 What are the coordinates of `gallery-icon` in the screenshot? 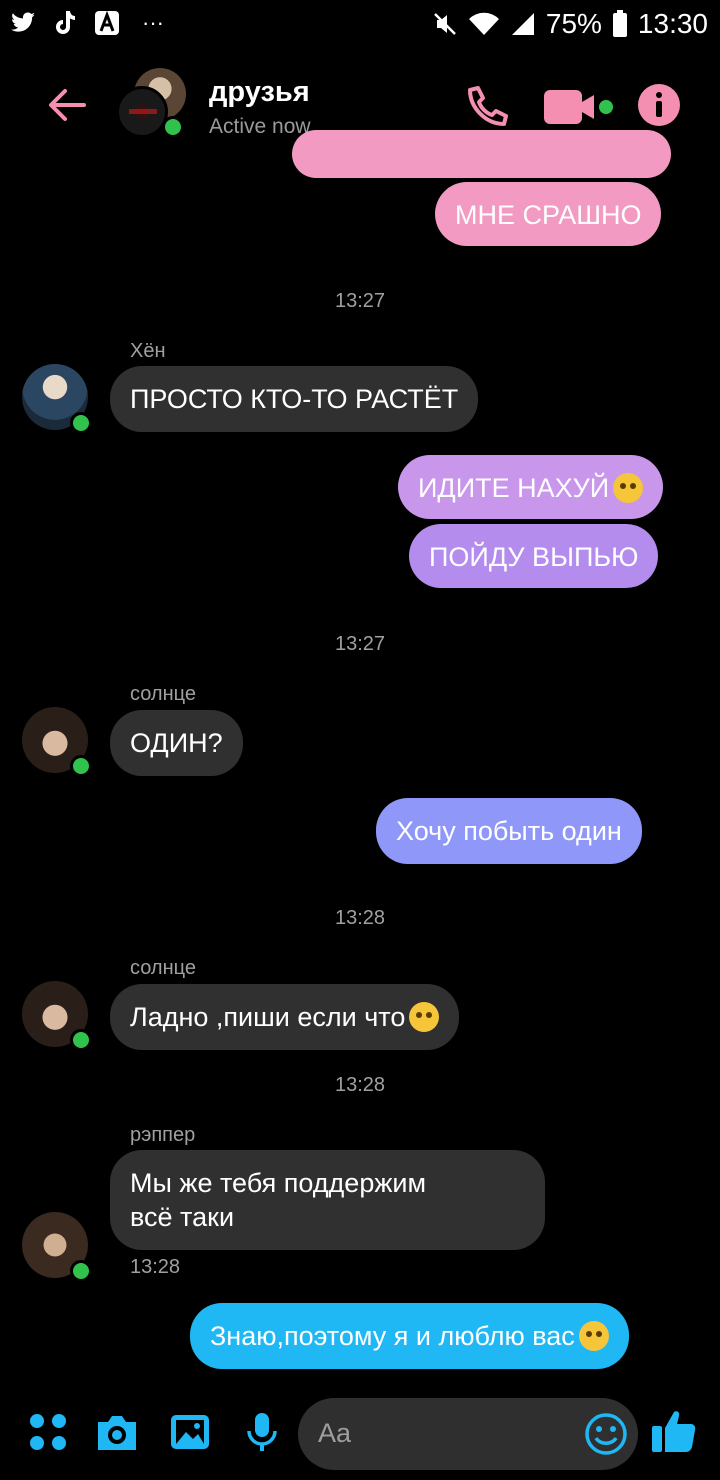 It's located at (190, 1432).